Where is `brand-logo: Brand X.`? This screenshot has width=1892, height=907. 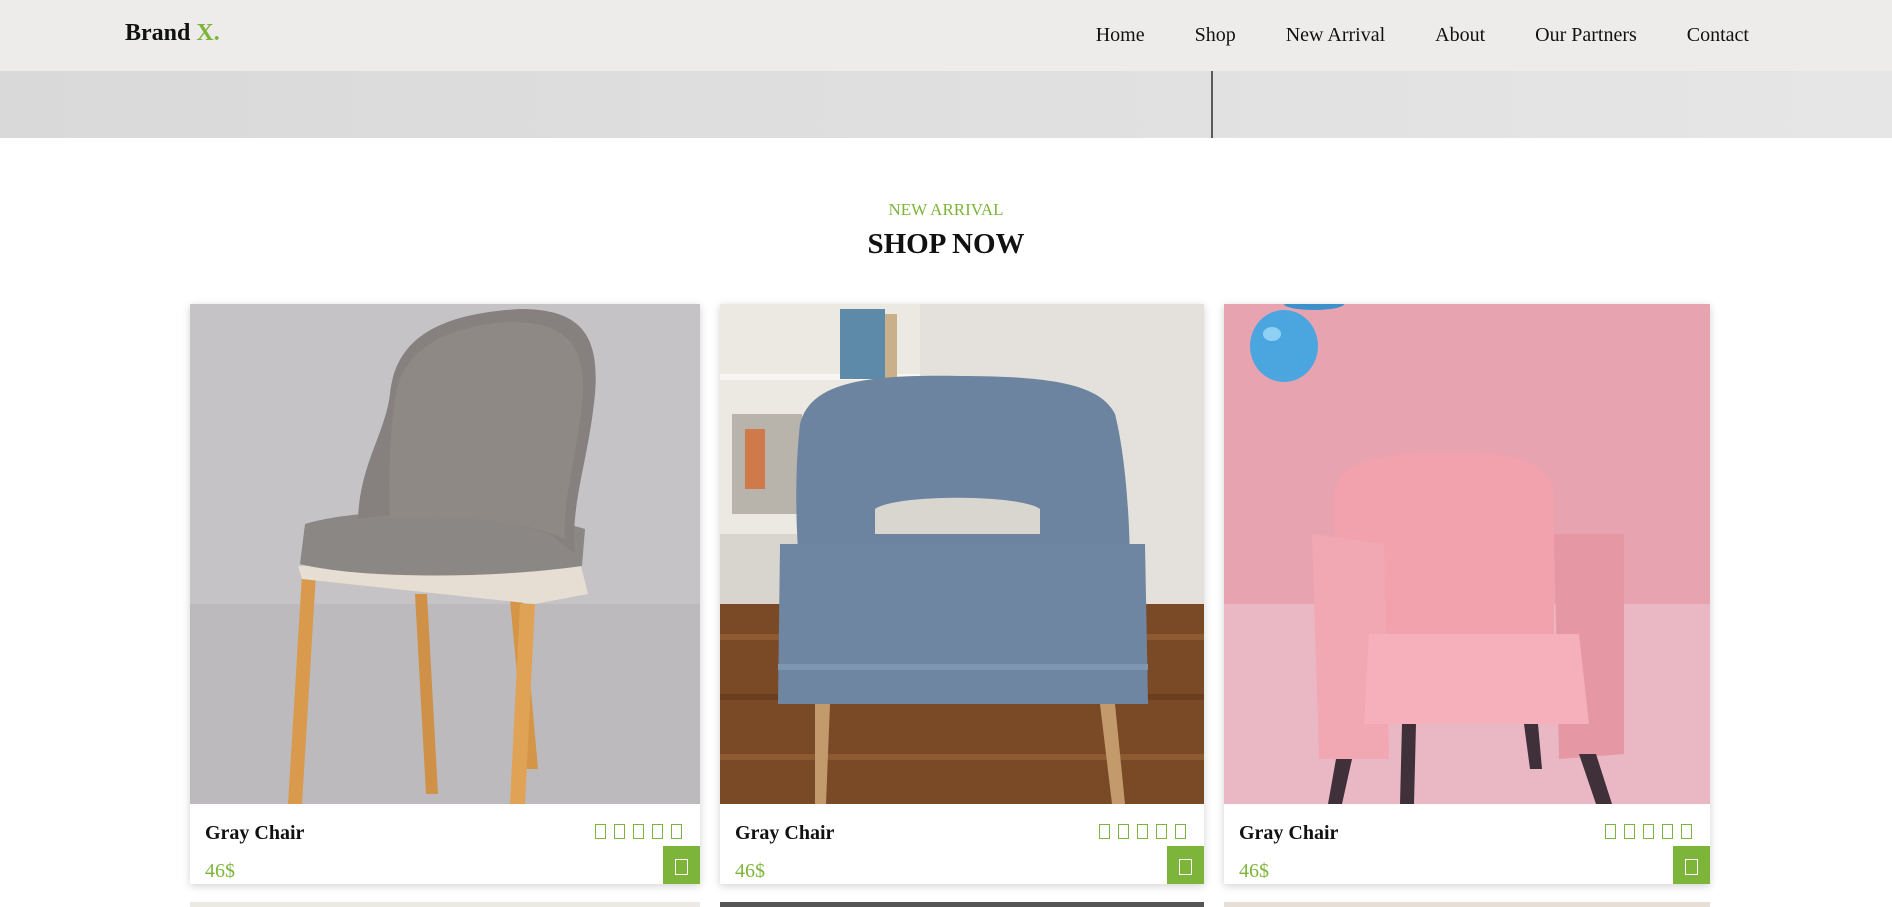 brand-logo: Brand X. is located at coordinates (172, 33).